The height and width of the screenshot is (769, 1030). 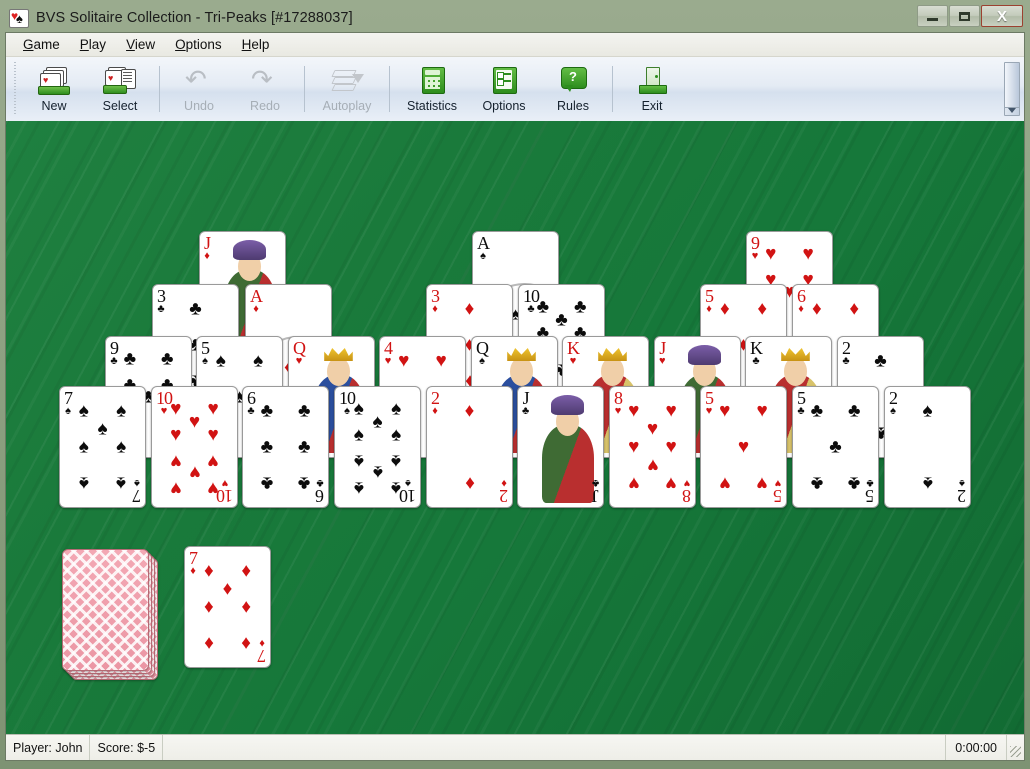 What do you see at coordinates (347, 105) in the screenshot?
I see `toolbar-autoplay-label: Autoplay` at bounding box center [347, 105].